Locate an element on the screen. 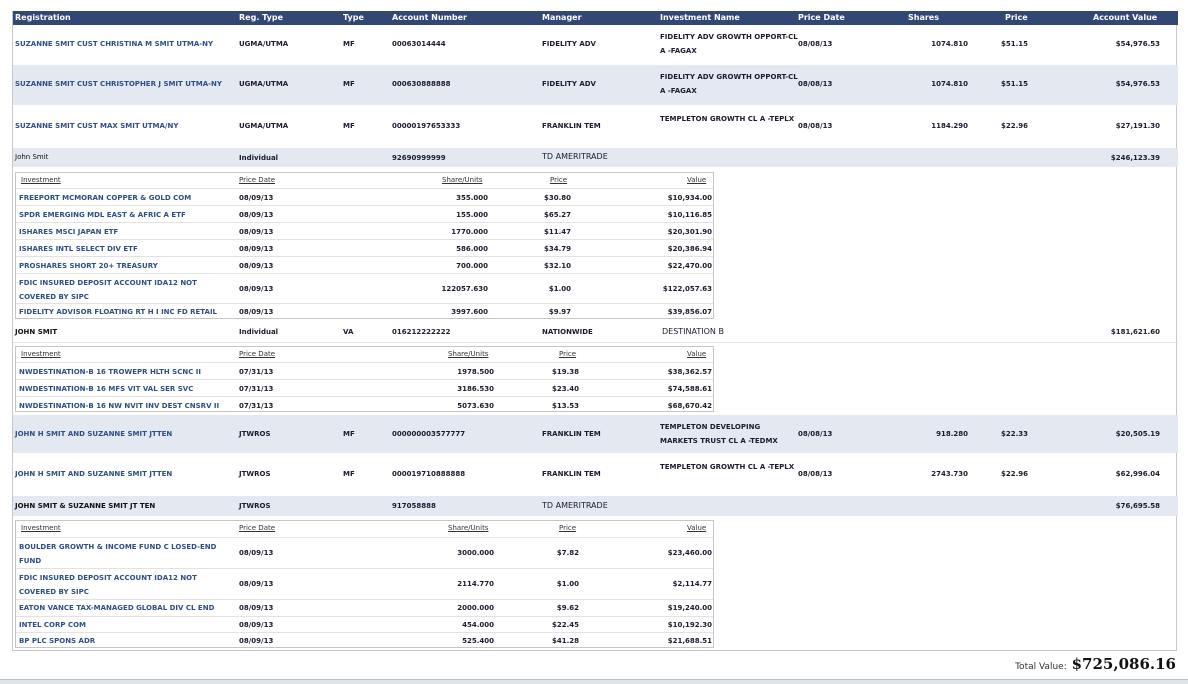 This screenshot has height=684, width=1188. total-label: Total Value: is located at coordinates (1041, 667).